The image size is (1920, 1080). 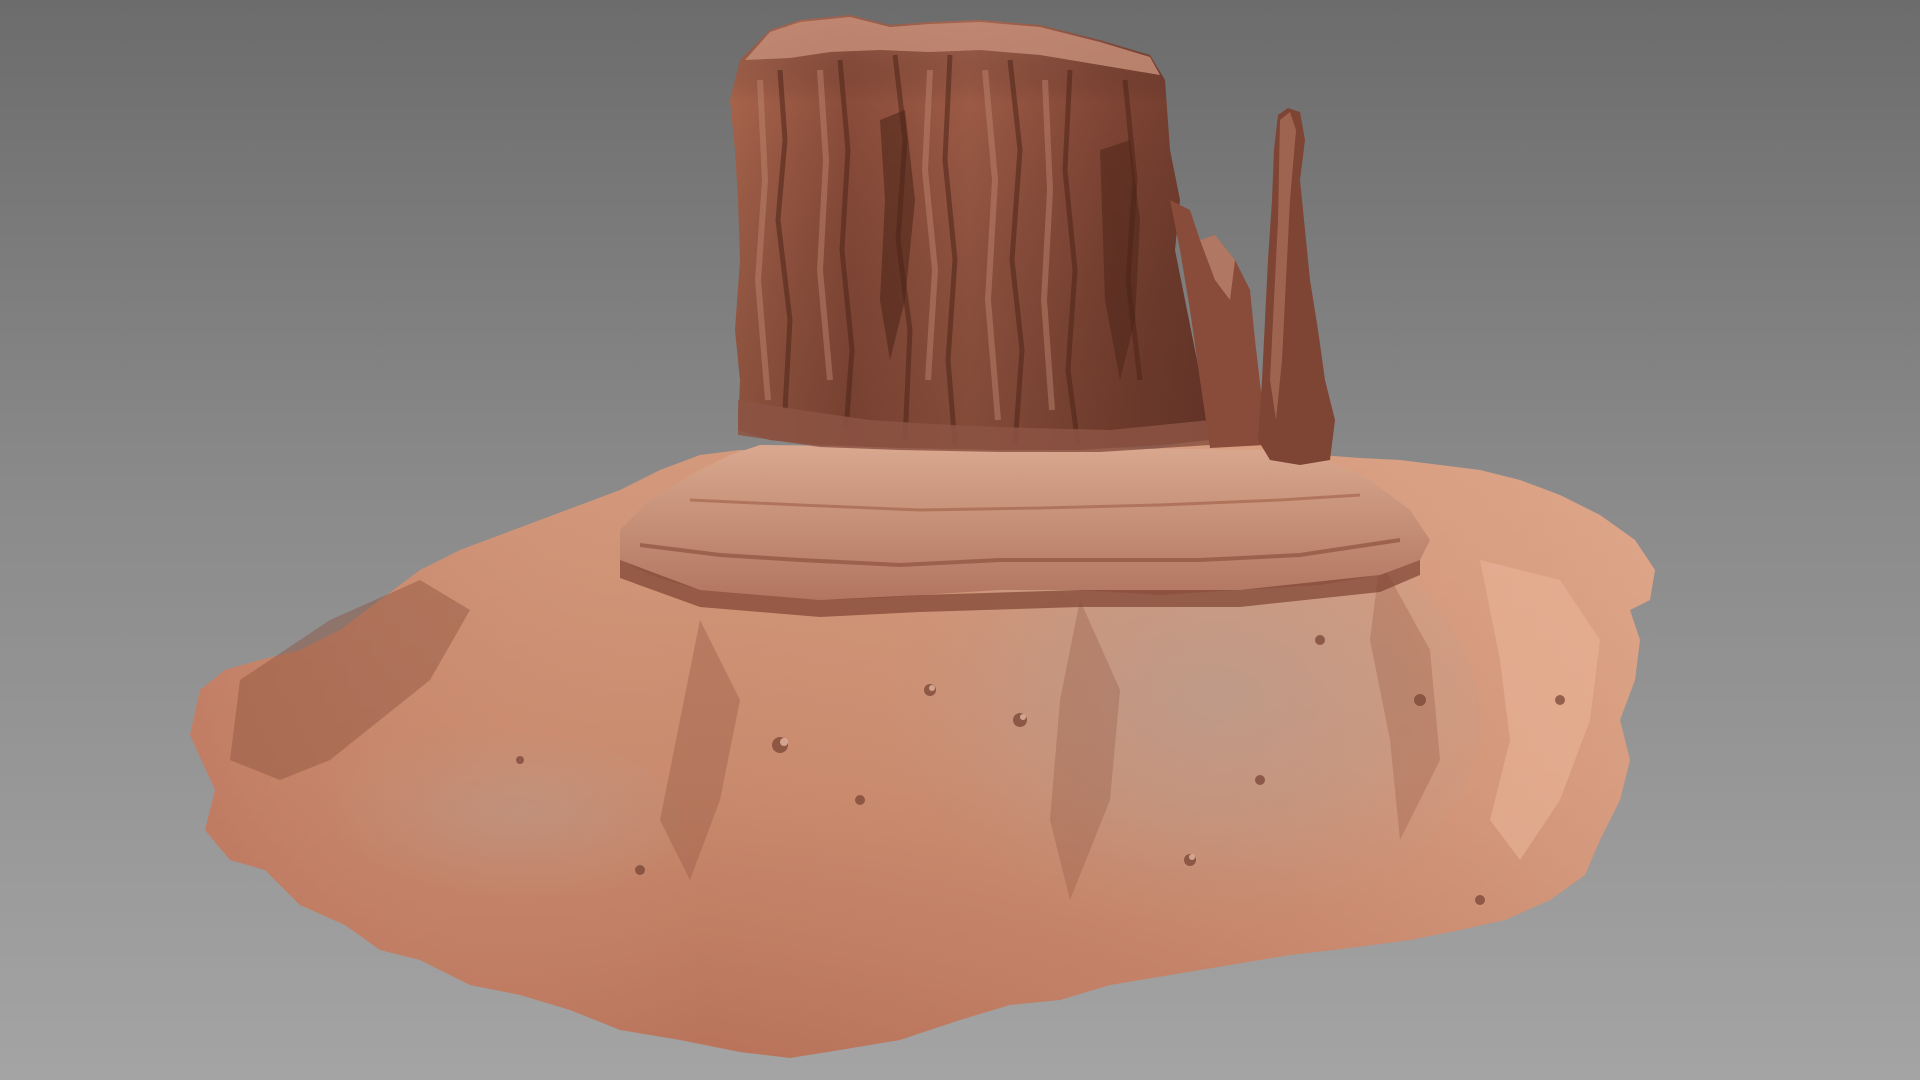 I want to click on talus-scree-left, so click(x=480, y=820).